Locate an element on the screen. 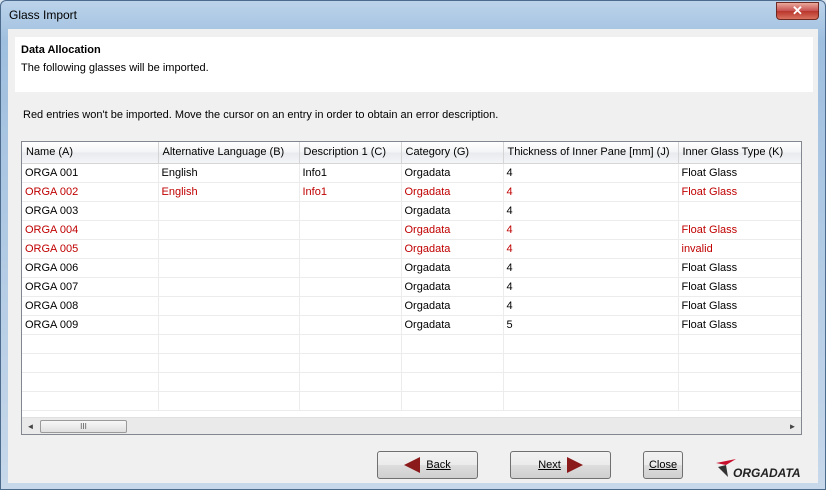 This screenshot has height=490, width=826. title-bar: Glass Import ✕ is located at coordinates (413, 15).